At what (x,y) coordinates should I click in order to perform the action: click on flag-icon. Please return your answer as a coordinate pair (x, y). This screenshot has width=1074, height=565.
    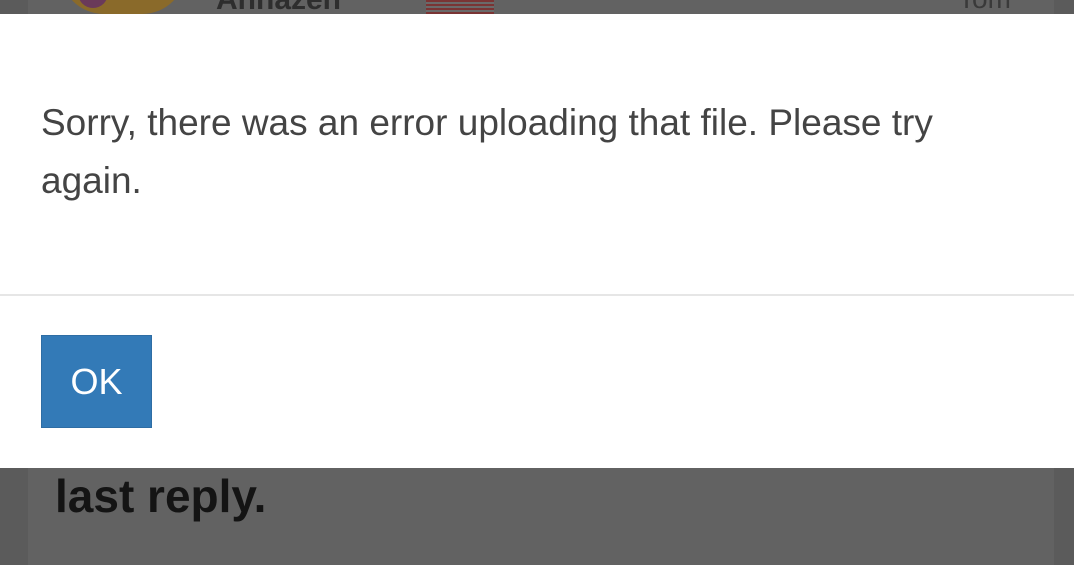
    Looking at the image, I should click on (460, 7).